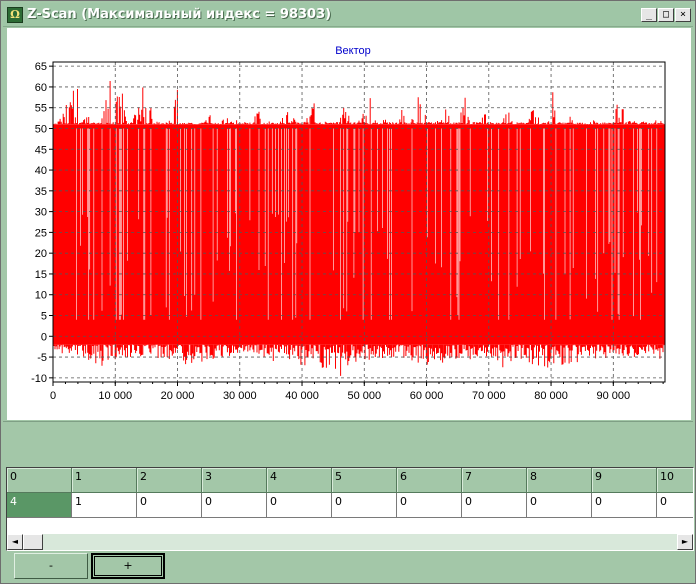  Describe the element at coordinates (41, 109) in the screenshot. I see `y-tick-label: 55` at that location.